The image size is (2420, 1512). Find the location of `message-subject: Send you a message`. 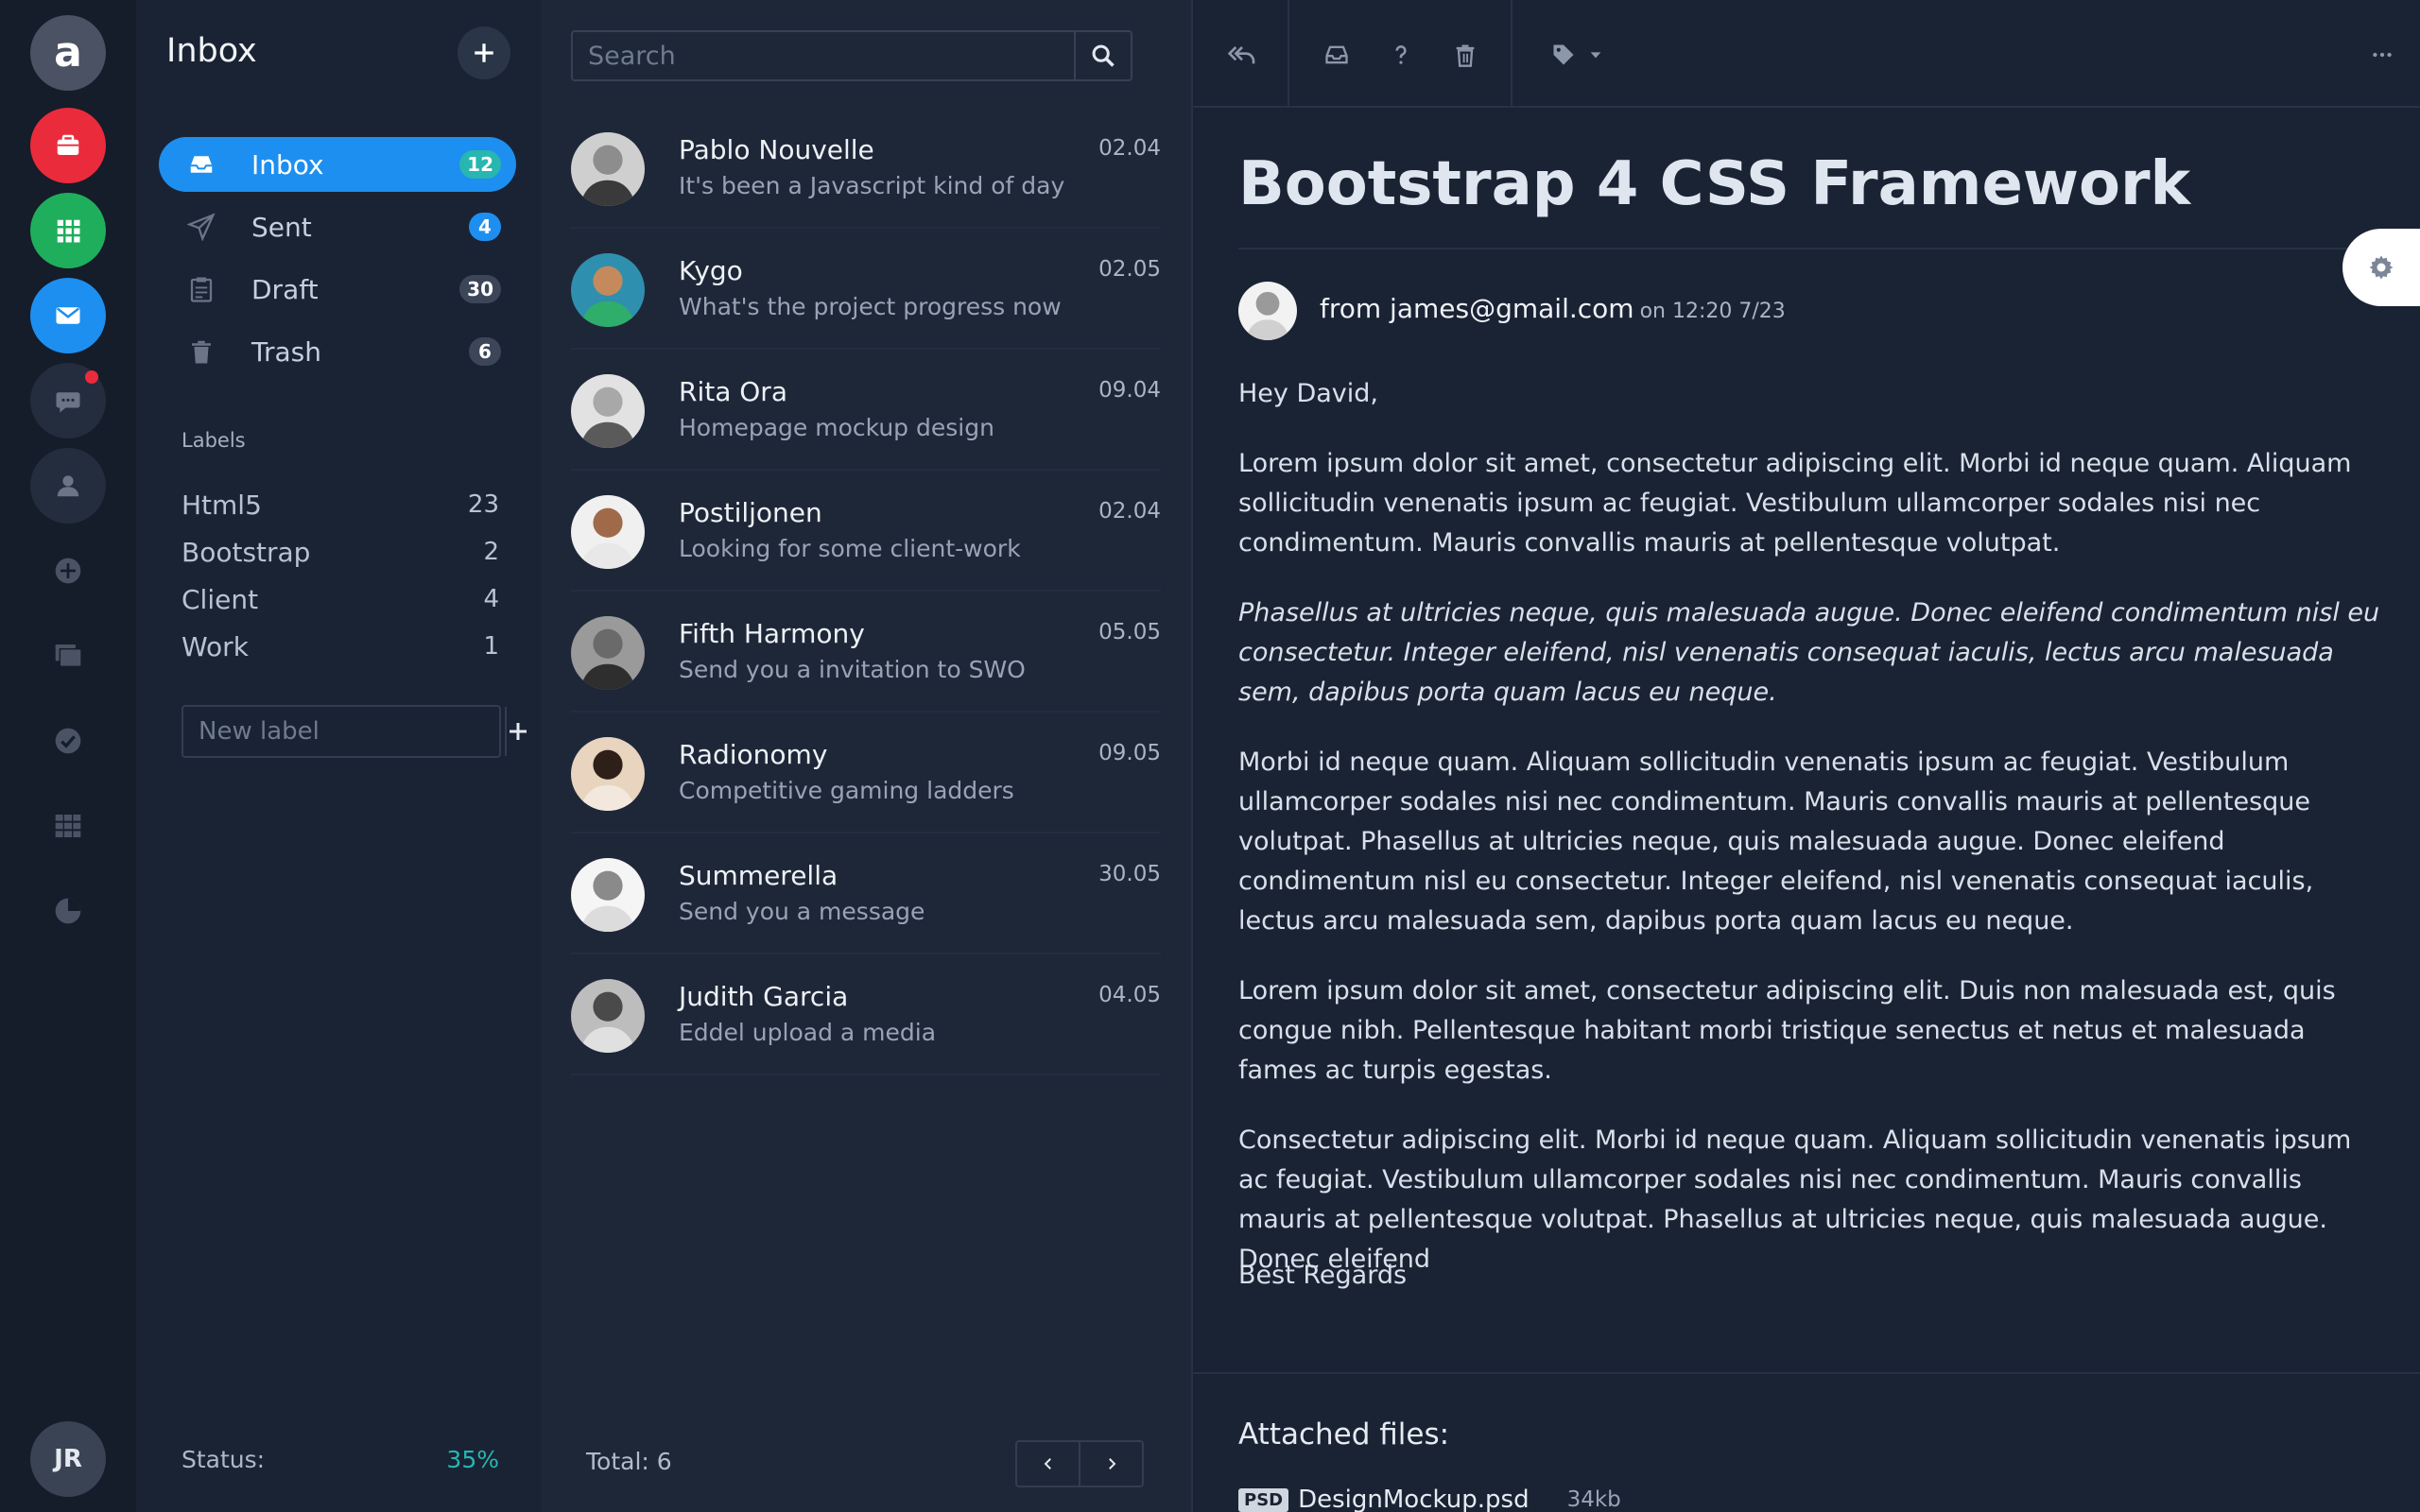

message-subject: Send you a message is located at coordinates (802, 911).